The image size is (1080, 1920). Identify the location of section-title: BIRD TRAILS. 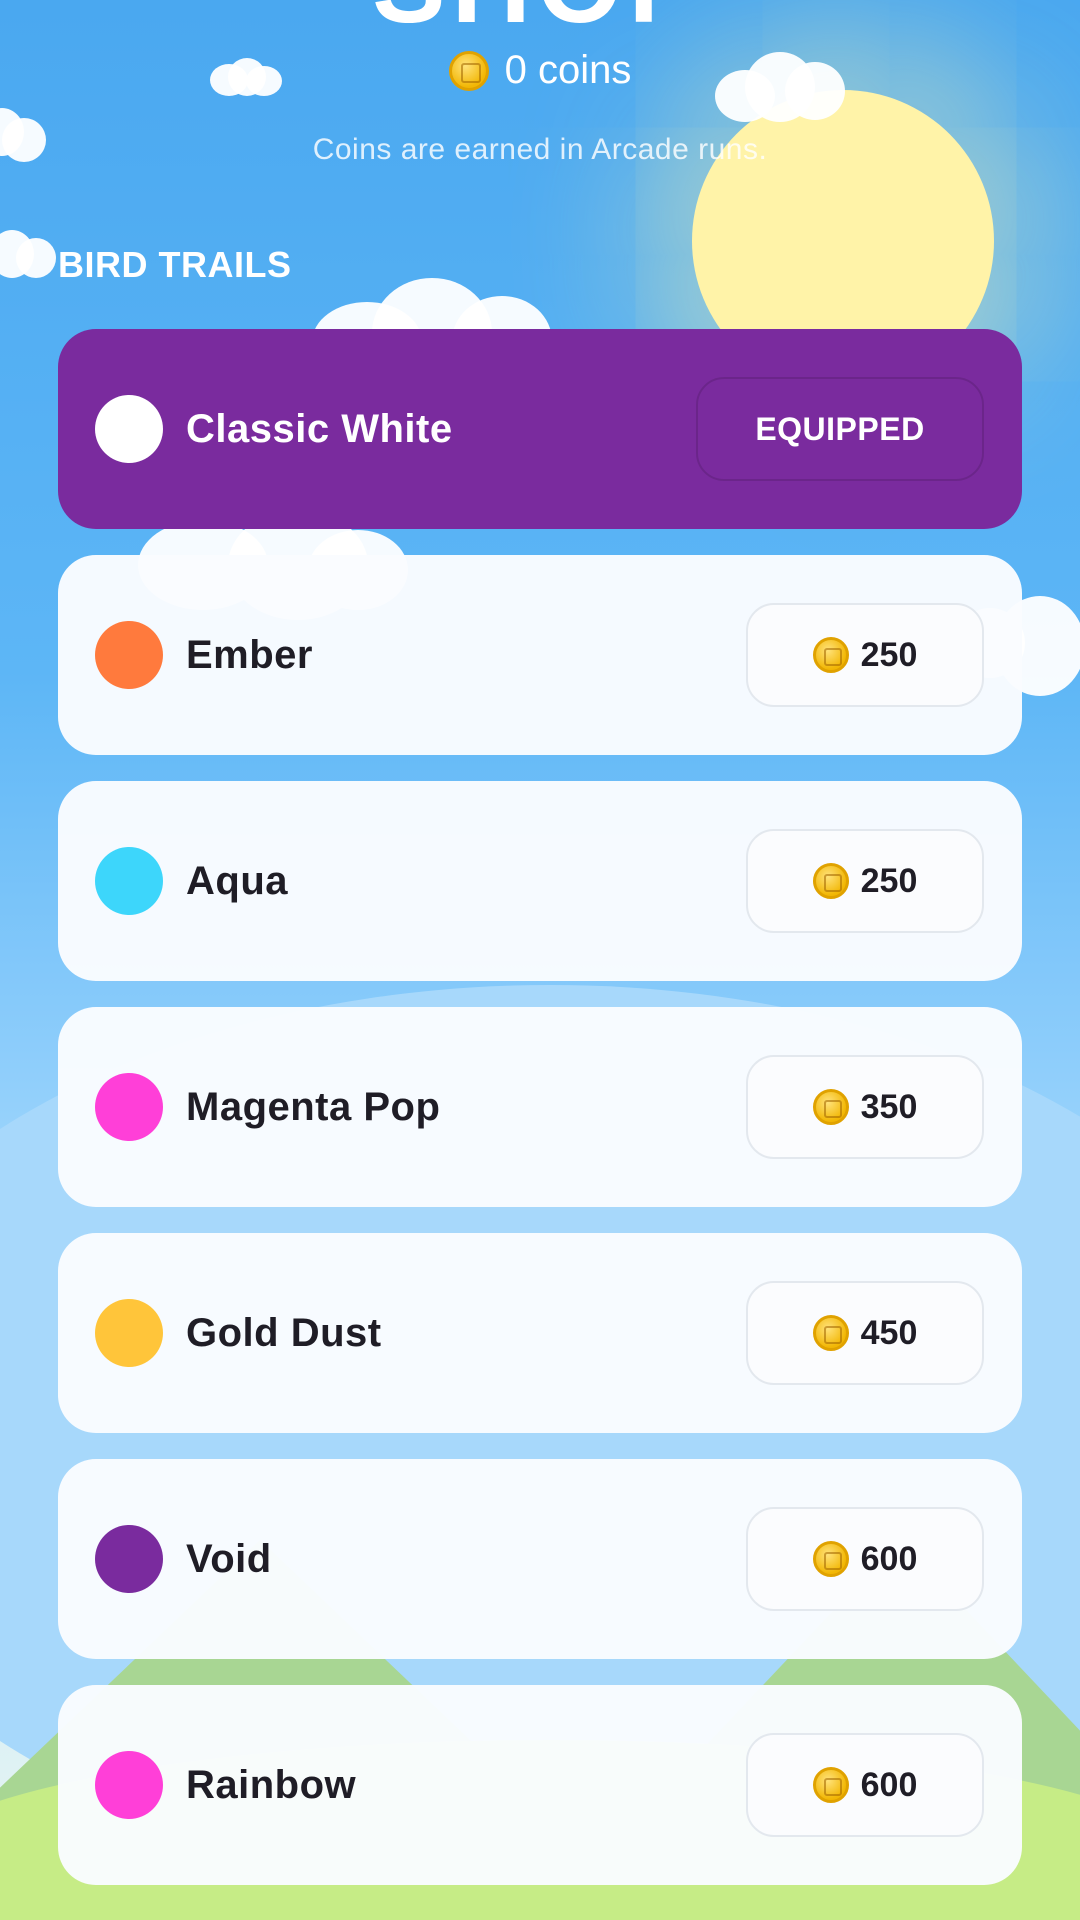
(175, 264).